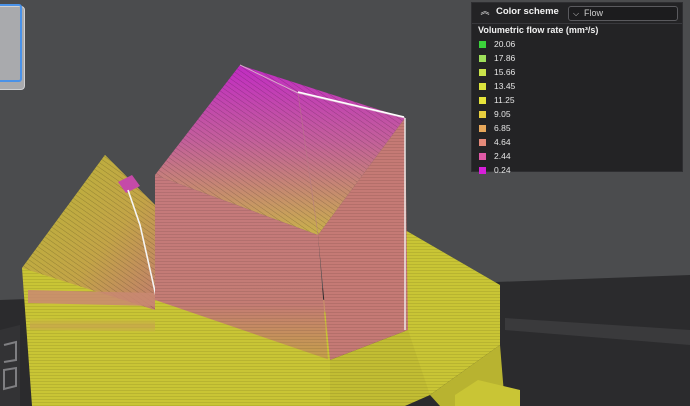  Describe the element at coordinates (505, 58) in the screenshot. I see `legend-value: 17.86` at that location.